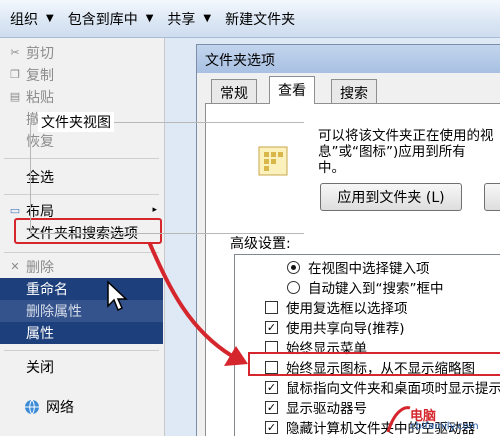 The width and height of the screenshot is (500, 436). What do you see at coordinates (189, 19) in the screenshot?
I see `share-button: 共享 ▼` at bounding box center [189, 19].